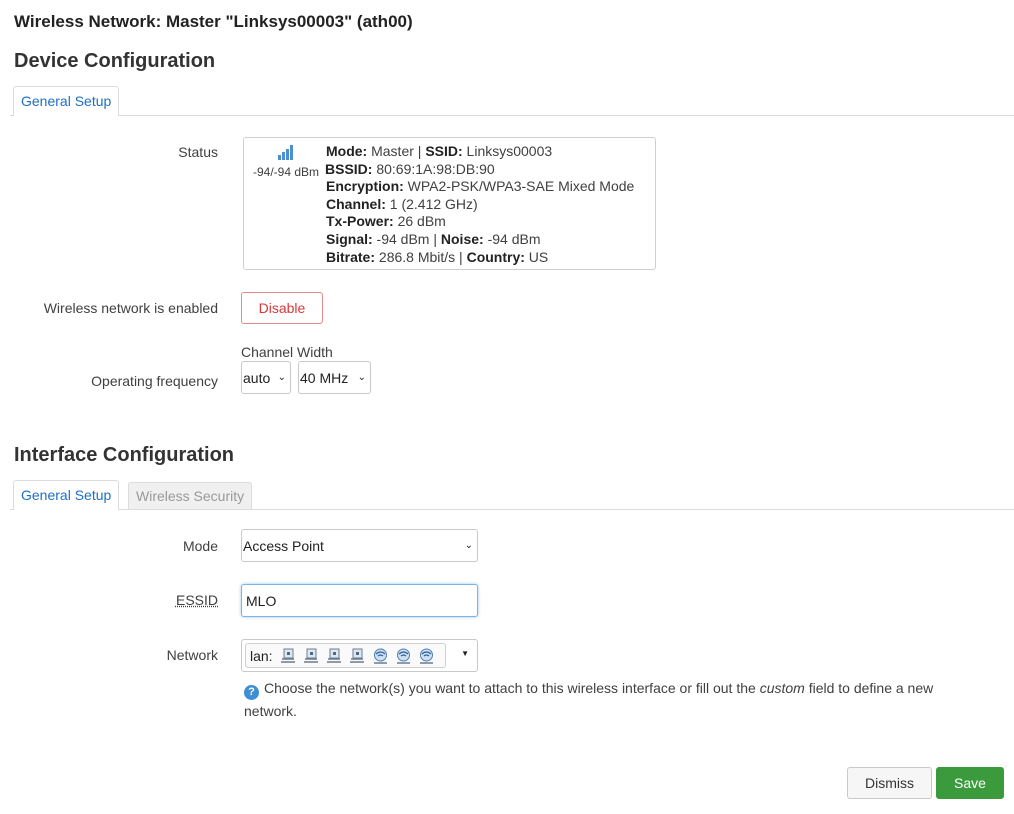  Describe the element at coordinates (198, 152) in the screenshot. I see `status-label: Status` at that location.